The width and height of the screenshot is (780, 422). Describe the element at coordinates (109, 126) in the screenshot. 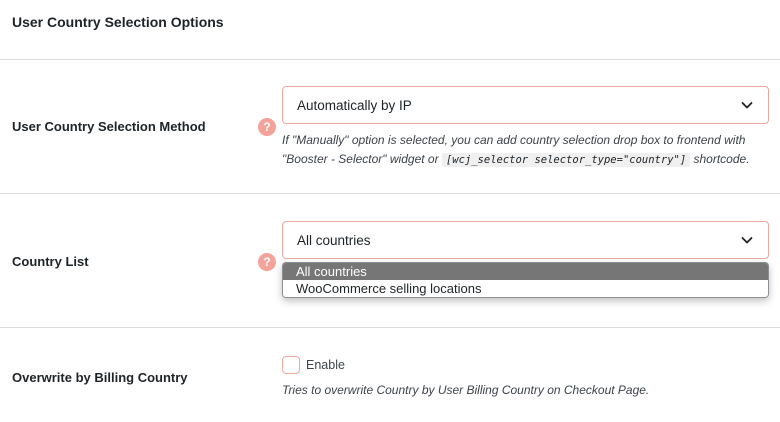

I see `method-label: User Country Selection Method` at that location.